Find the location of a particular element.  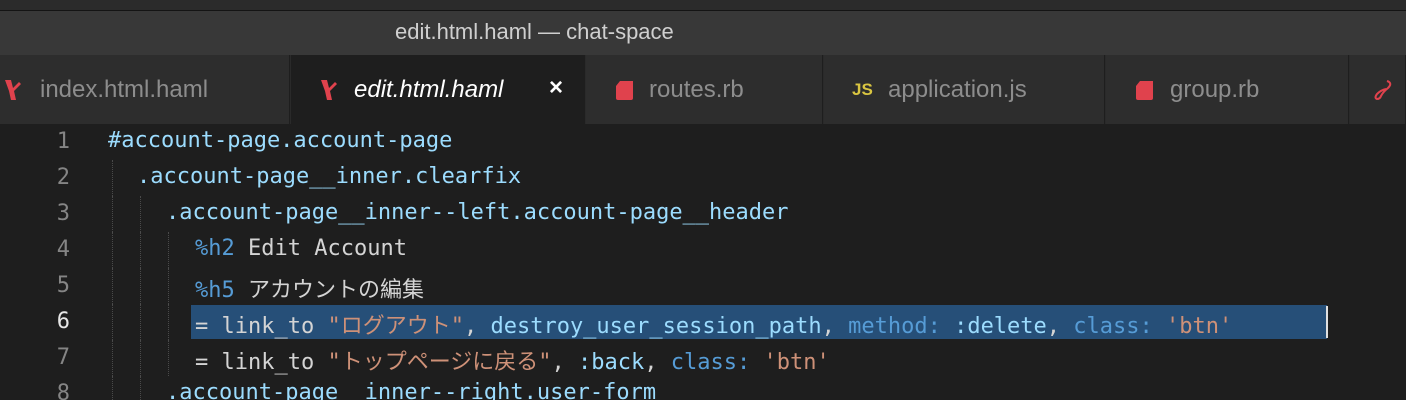

js-icon: JS is located at coordinates (862, 89).